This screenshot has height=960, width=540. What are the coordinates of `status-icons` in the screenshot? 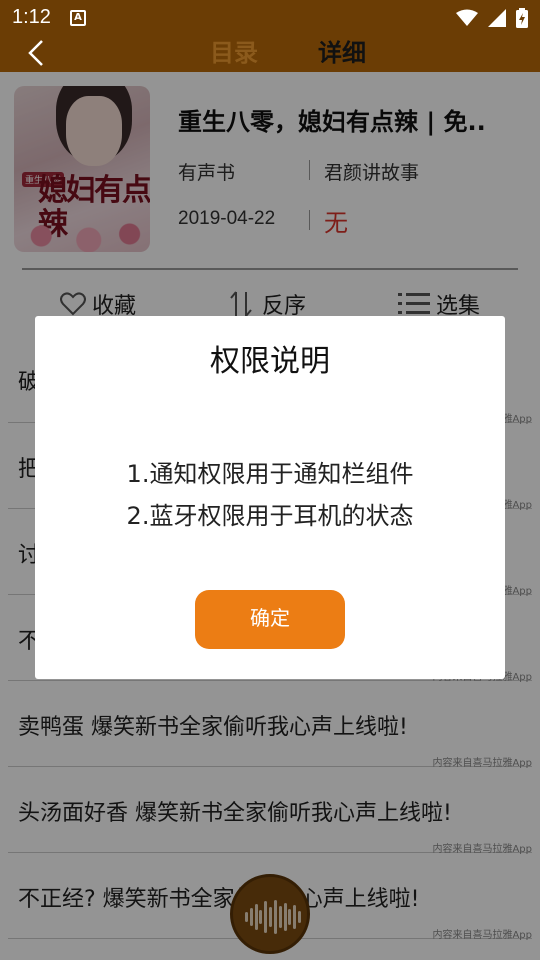 It's located at (492, 18).